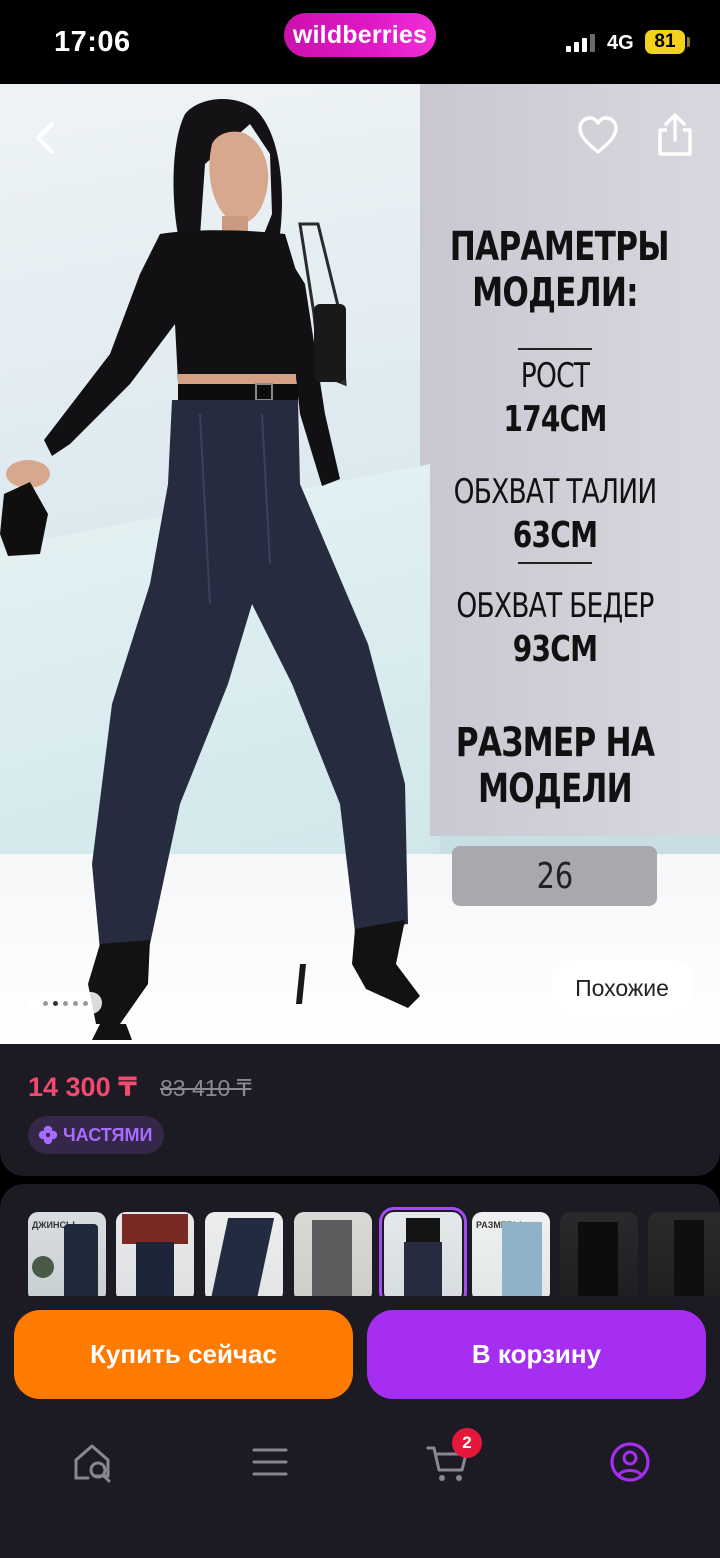 Image resolution: width=720 pixels, height=1558 pixels. I want to click on variant-thumbnails: ДЖИНСЫ РАЗМЕРЫ, so click(360, 1247).